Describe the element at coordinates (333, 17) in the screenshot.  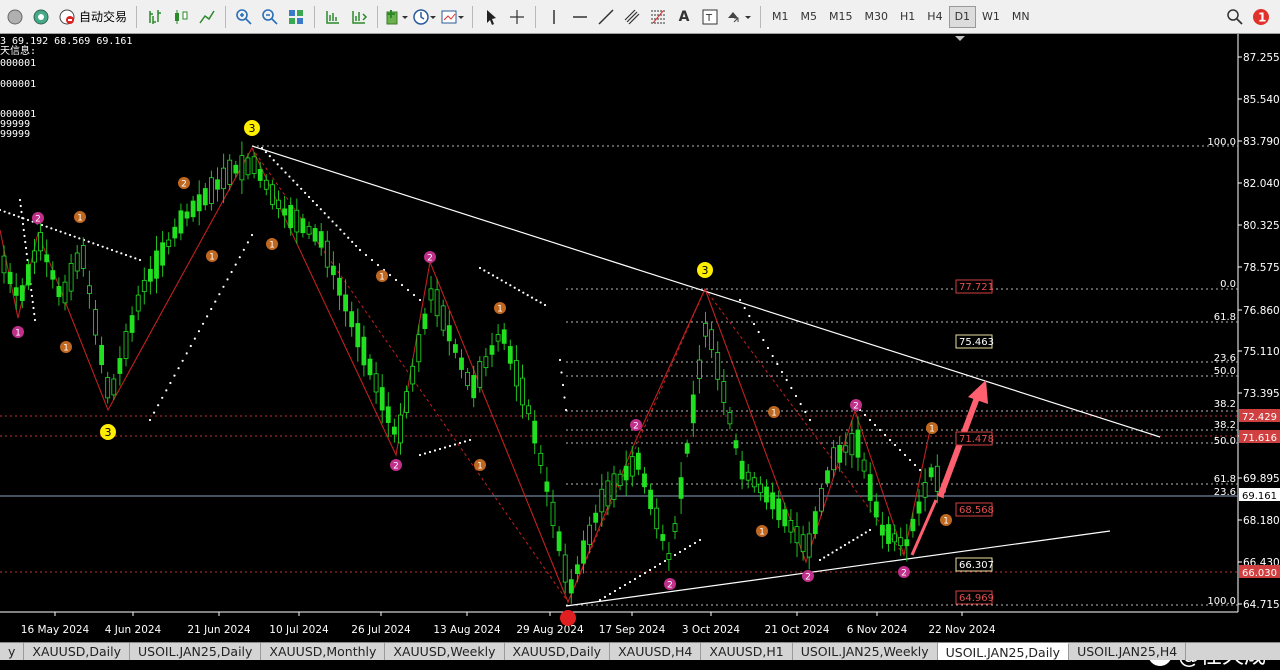
I see `chart-shift-icon` at that location.